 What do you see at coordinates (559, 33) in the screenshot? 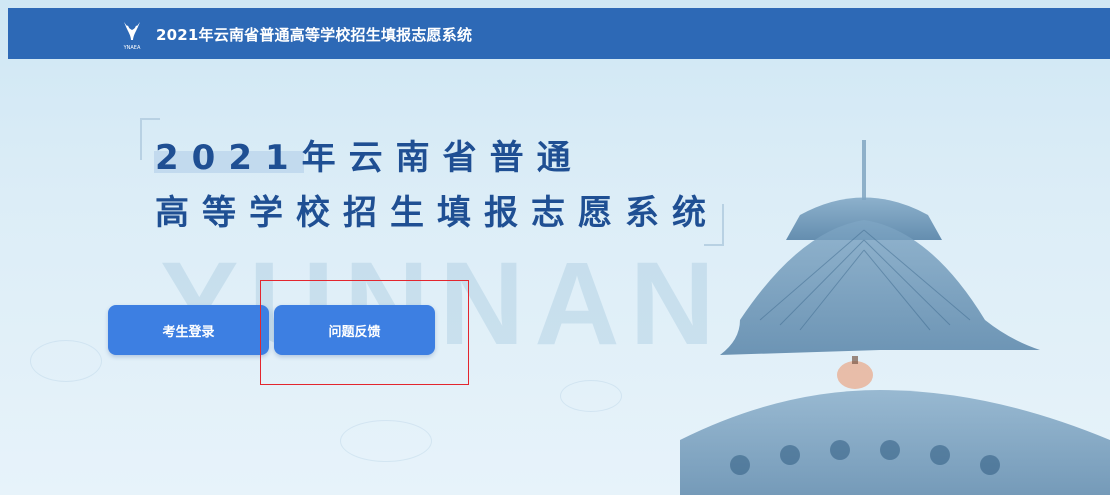
I see `top-bar: YNAEA 2021年云南省普通高等学校招生填报志愿系统` at bounding box center [559, 33].